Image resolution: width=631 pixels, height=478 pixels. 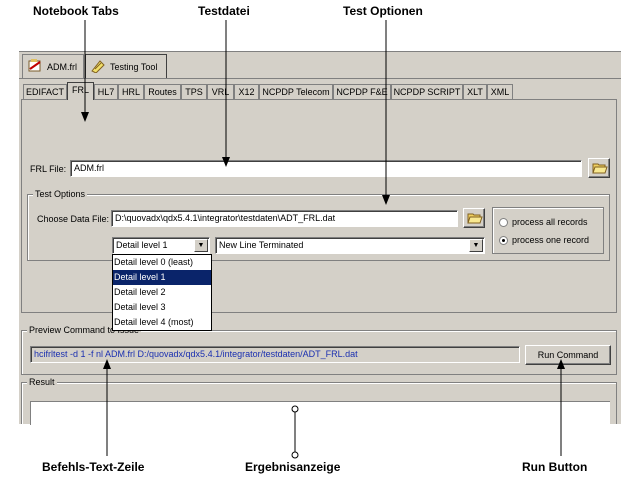 I want to click on arrowhead-befehls-text-zeile, so click(x=107, y=364).